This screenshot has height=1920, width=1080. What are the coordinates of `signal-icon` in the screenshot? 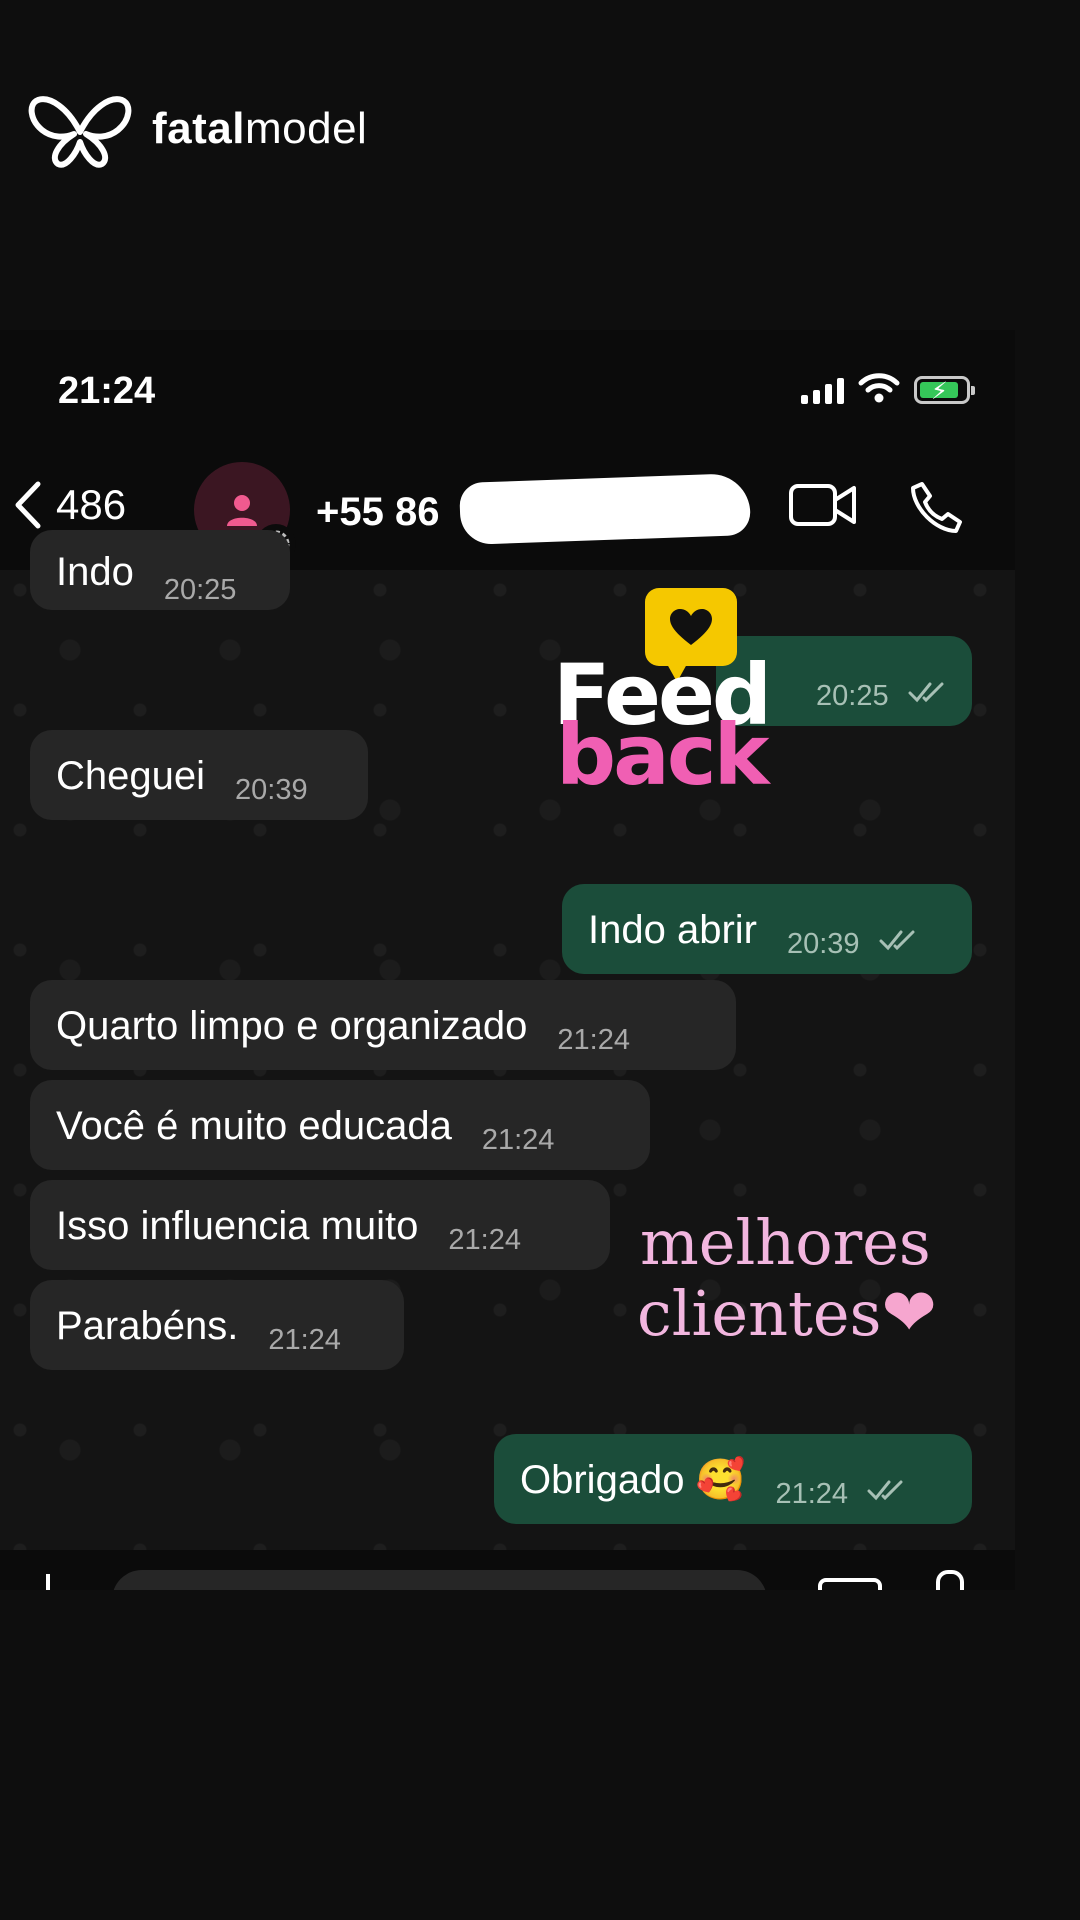 It's located at (822, 390).